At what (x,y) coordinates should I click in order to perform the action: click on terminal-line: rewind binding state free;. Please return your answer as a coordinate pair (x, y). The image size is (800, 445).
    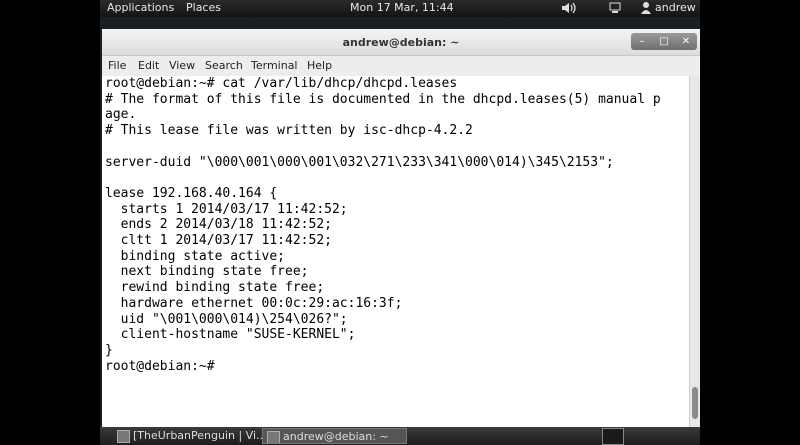
    Looking at the image, I should click on (215, 288).